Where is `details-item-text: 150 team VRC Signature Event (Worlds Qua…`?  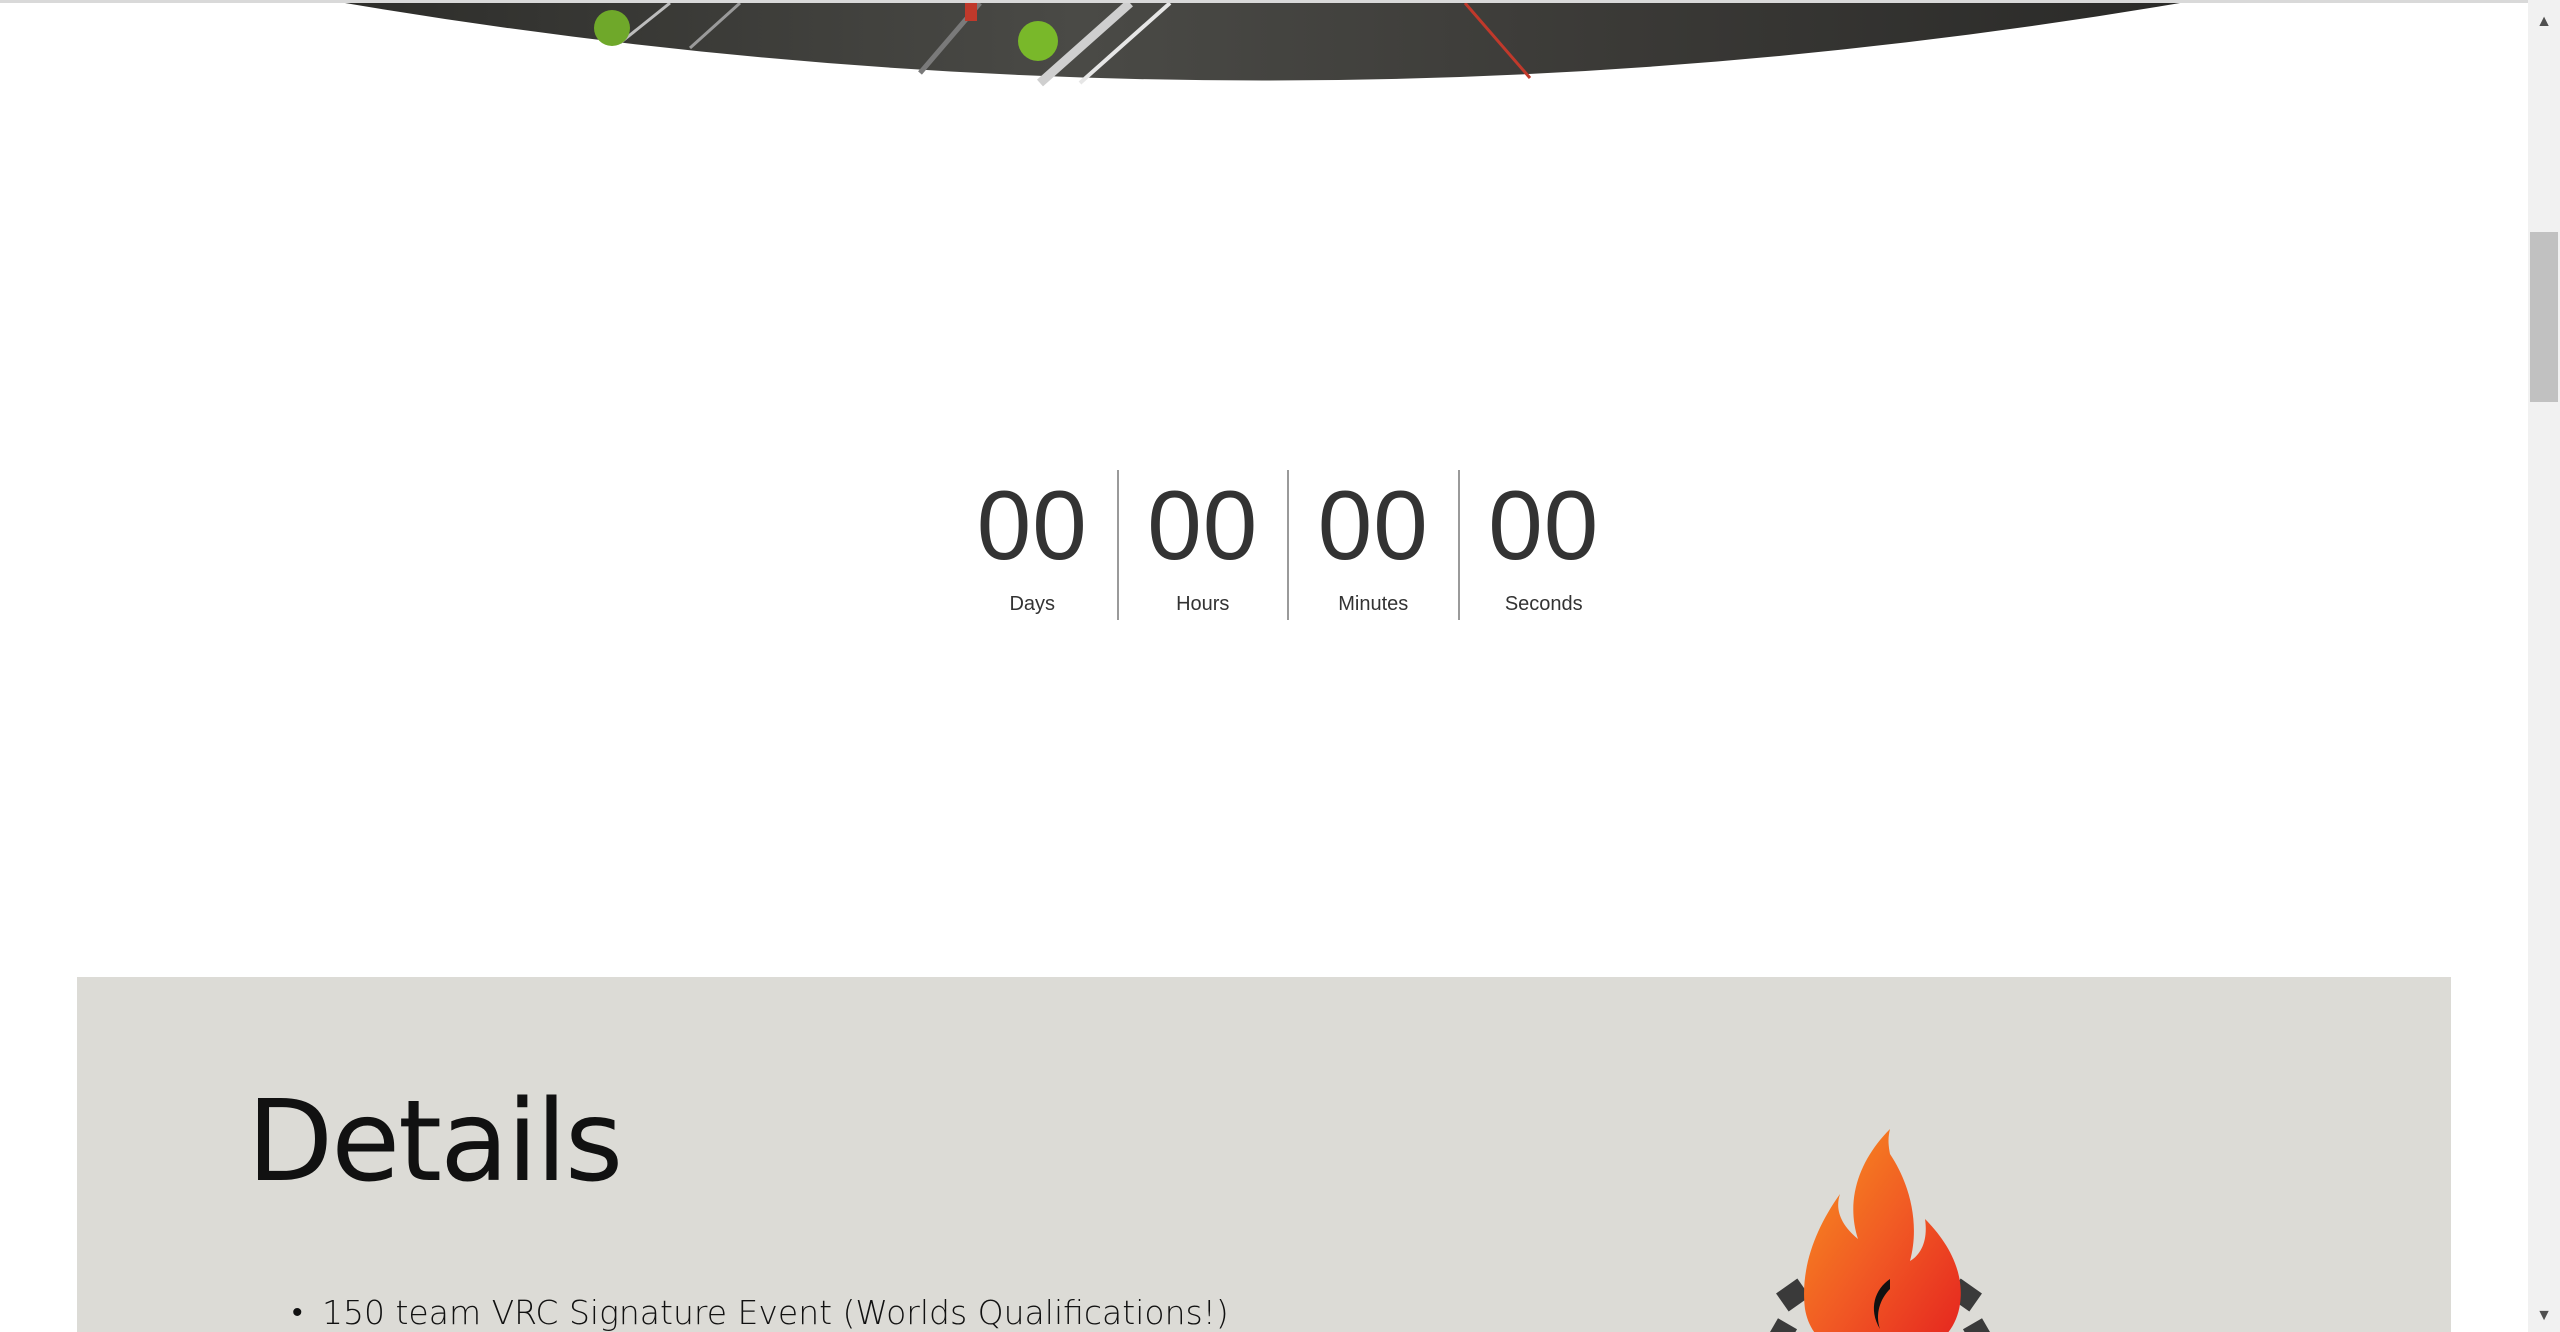 details-item-text: 150 team VRC Signature Event (Worlds Qua… is located at coordinates (775, 1312).